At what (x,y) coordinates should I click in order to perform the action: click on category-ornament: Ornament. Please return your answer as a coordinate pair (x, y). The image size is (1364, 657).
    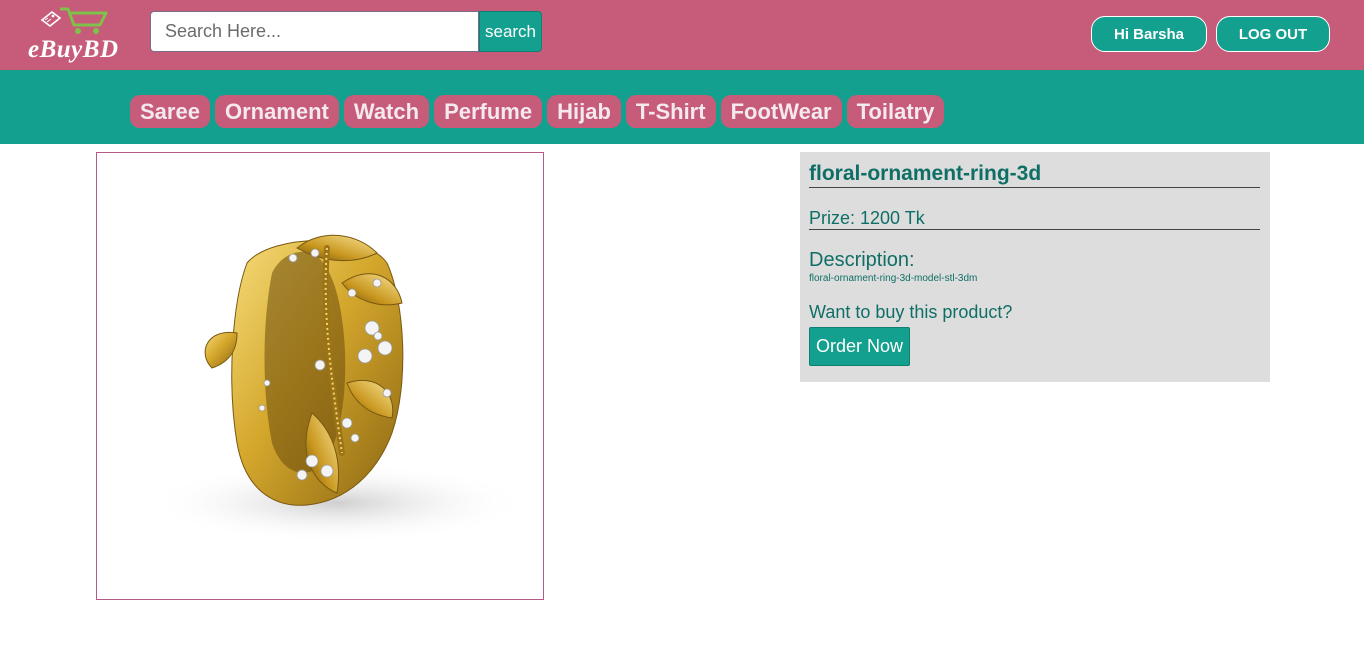
    Looking at the image, I should click on (276, 111).